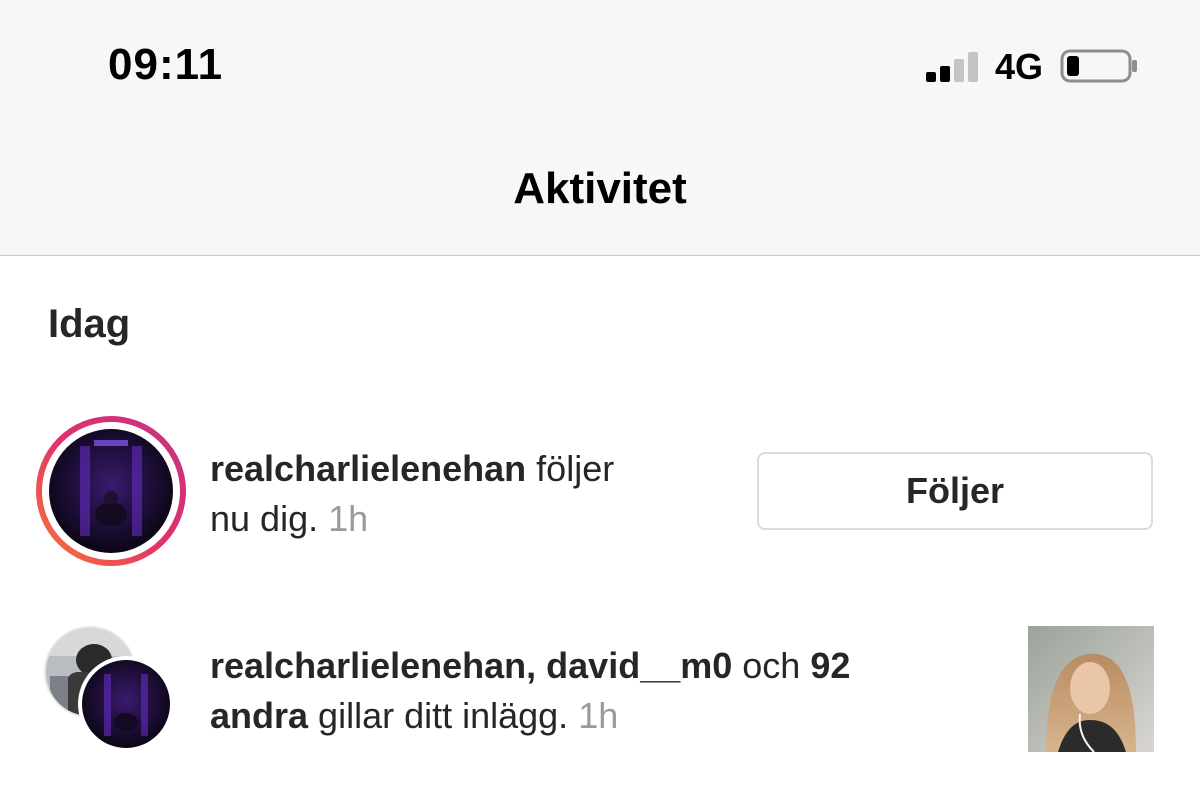  What do you see at coordinates (1098, 66) in the screenshot?
I see `battery-icon` at bounding box center [1098, 66].